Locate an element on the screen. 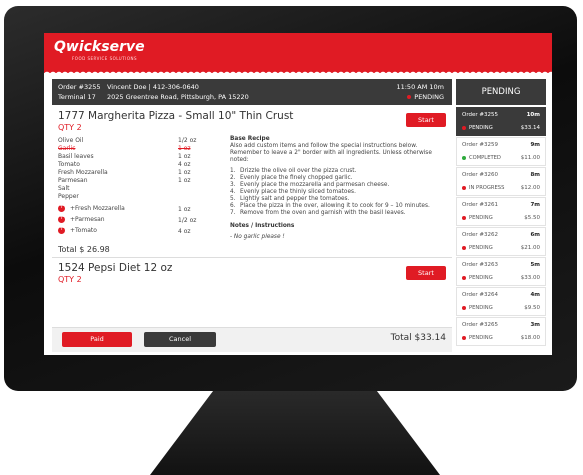  order-time: 11:50 AM 10m is located at coordinates (420, 87).